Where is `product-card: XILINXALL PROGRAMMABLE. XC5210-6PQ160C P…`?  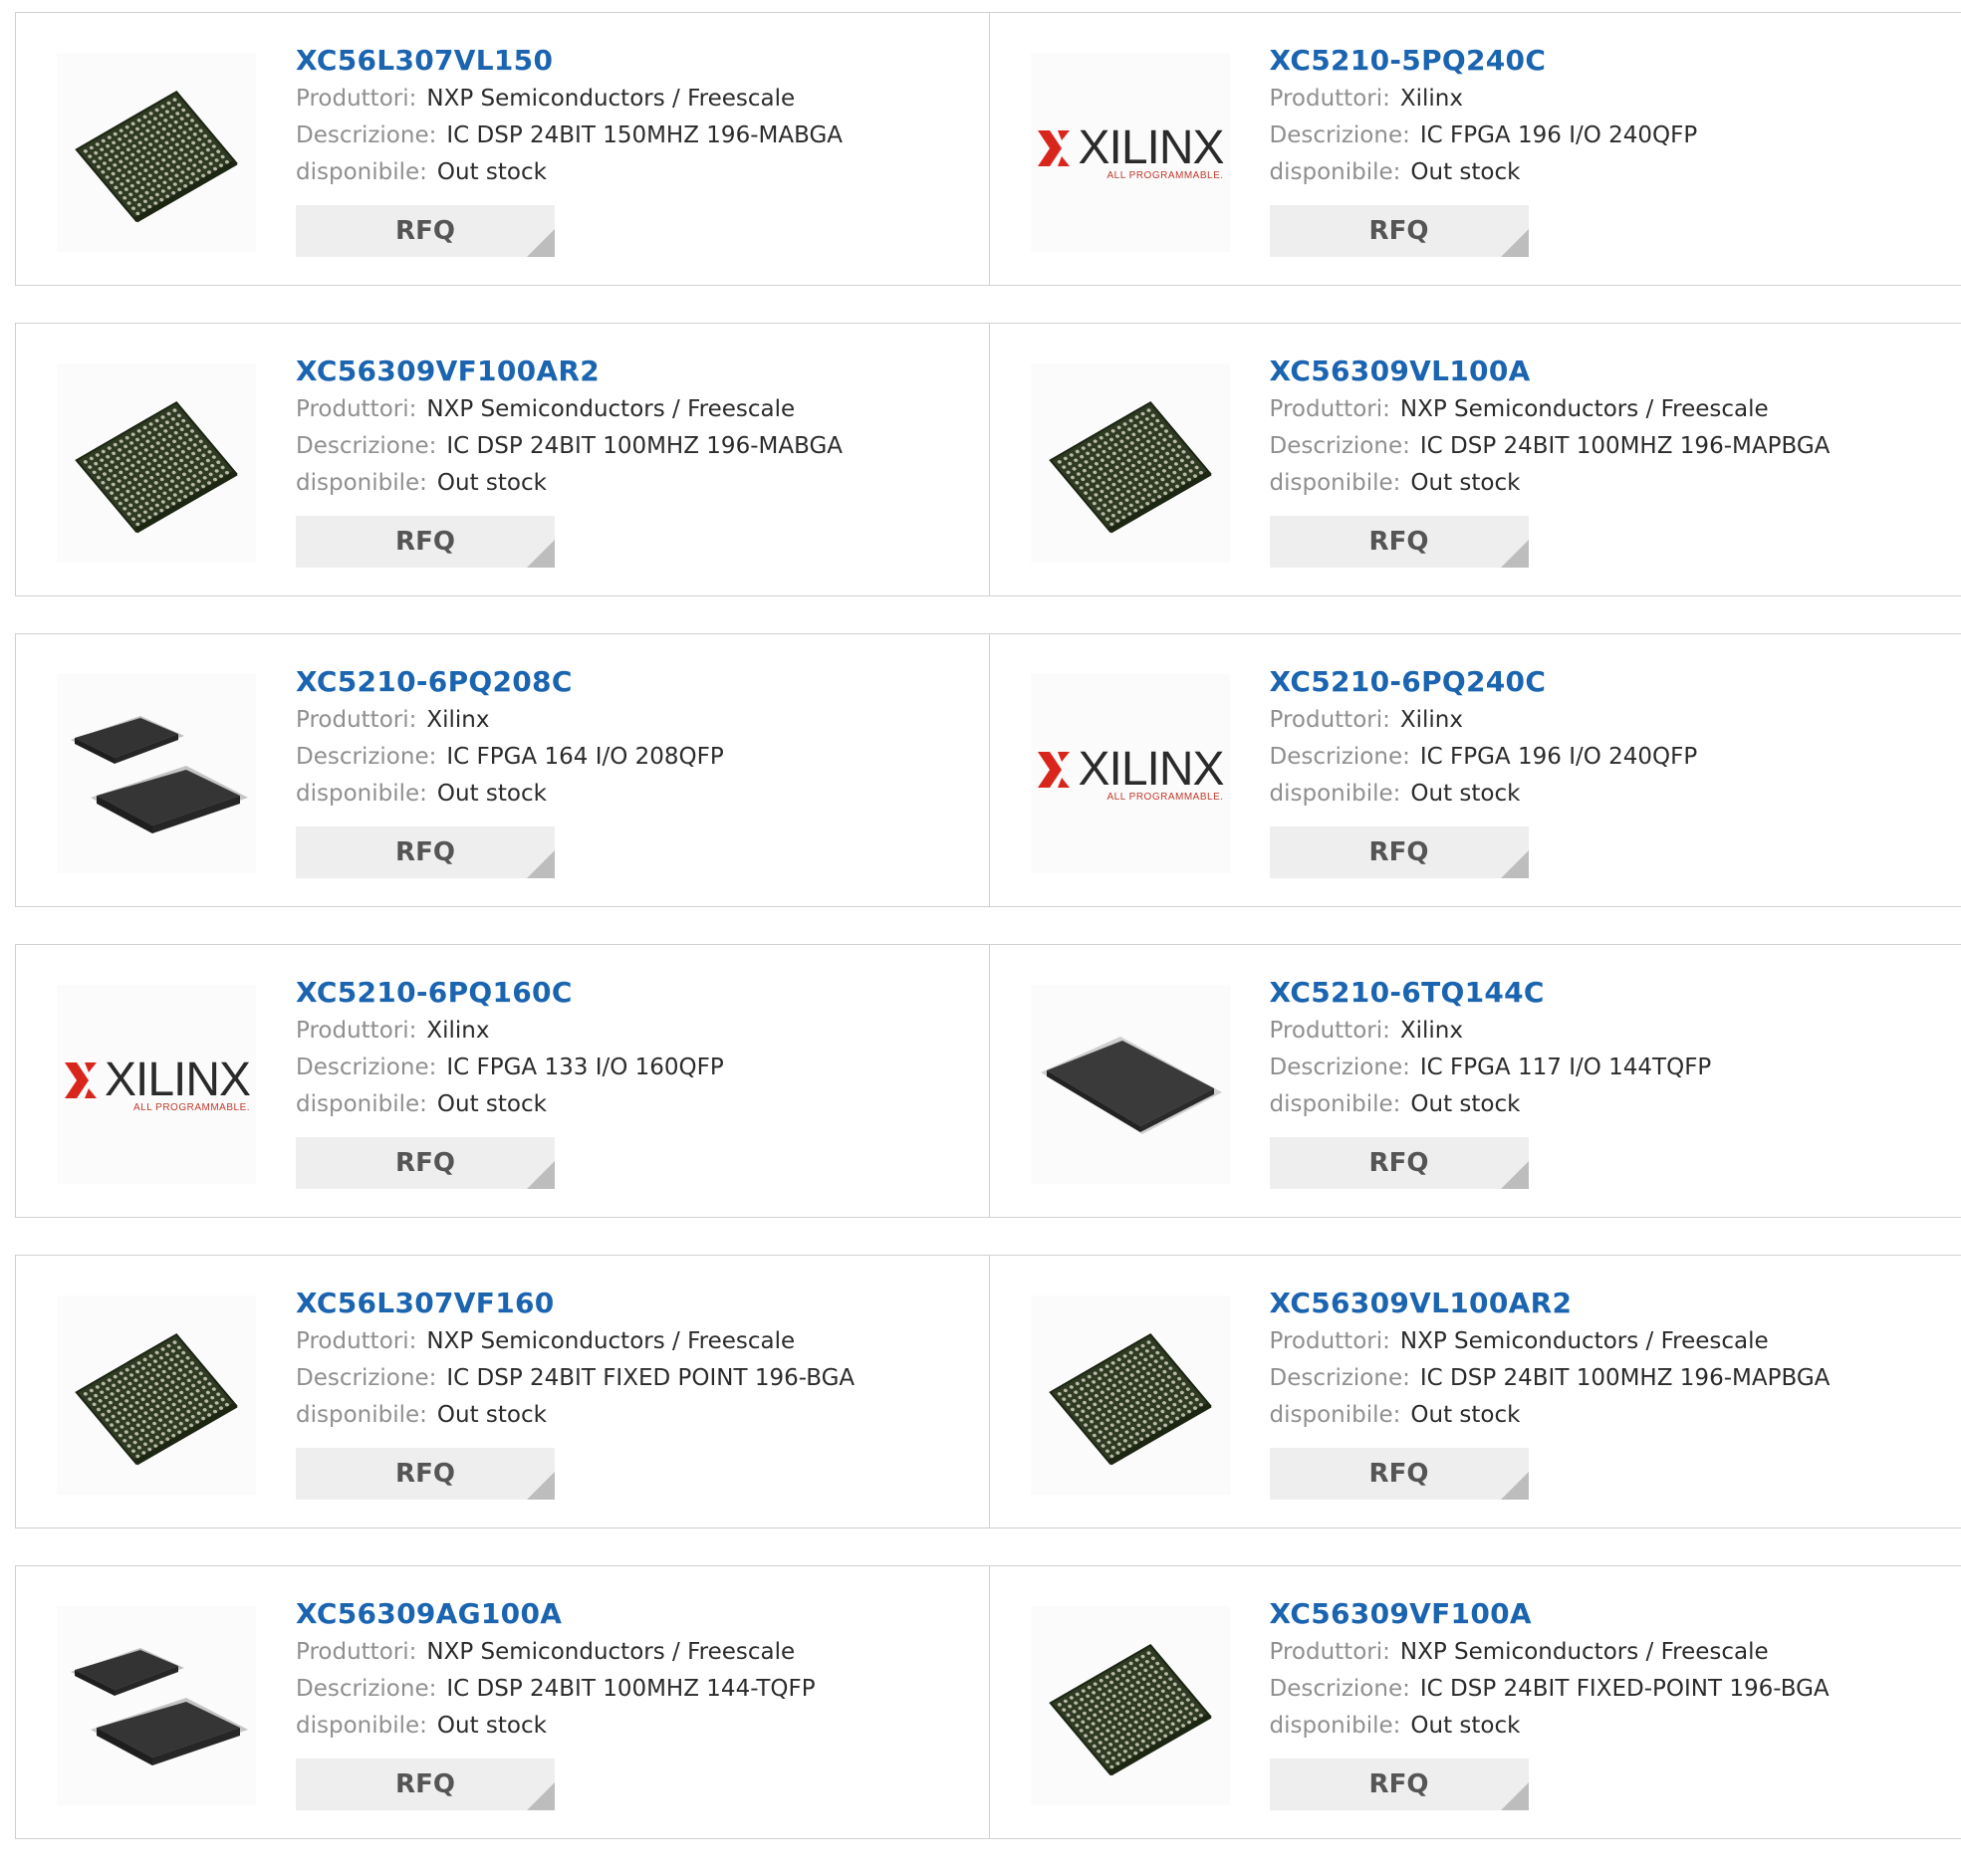 product-card: XILINXALL PROGRAMMABLE. XC5210-6PQ160C P… is located at coordinates (502, 1081).